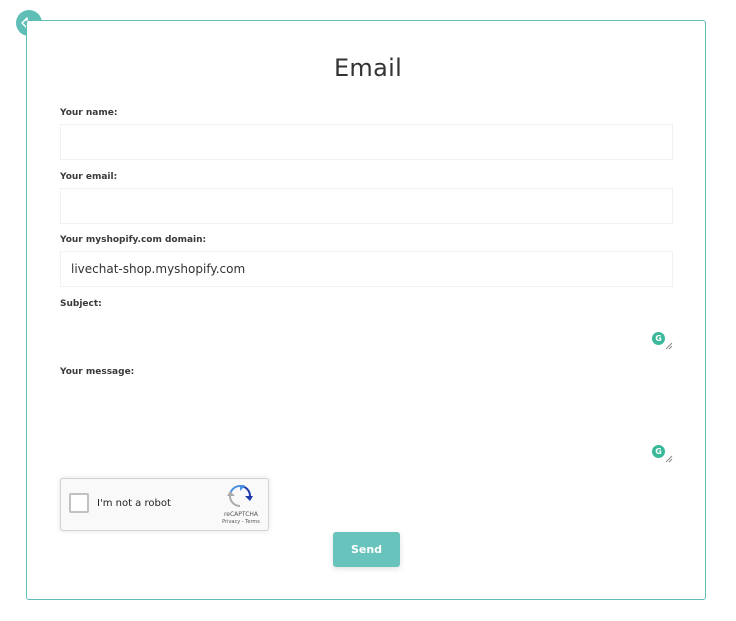 The width and height of the screenshot is (736, 621). What do you see at coordinates (366, 269) in the screenshot?
I see `domain-input` at bounding box center [366, 269].